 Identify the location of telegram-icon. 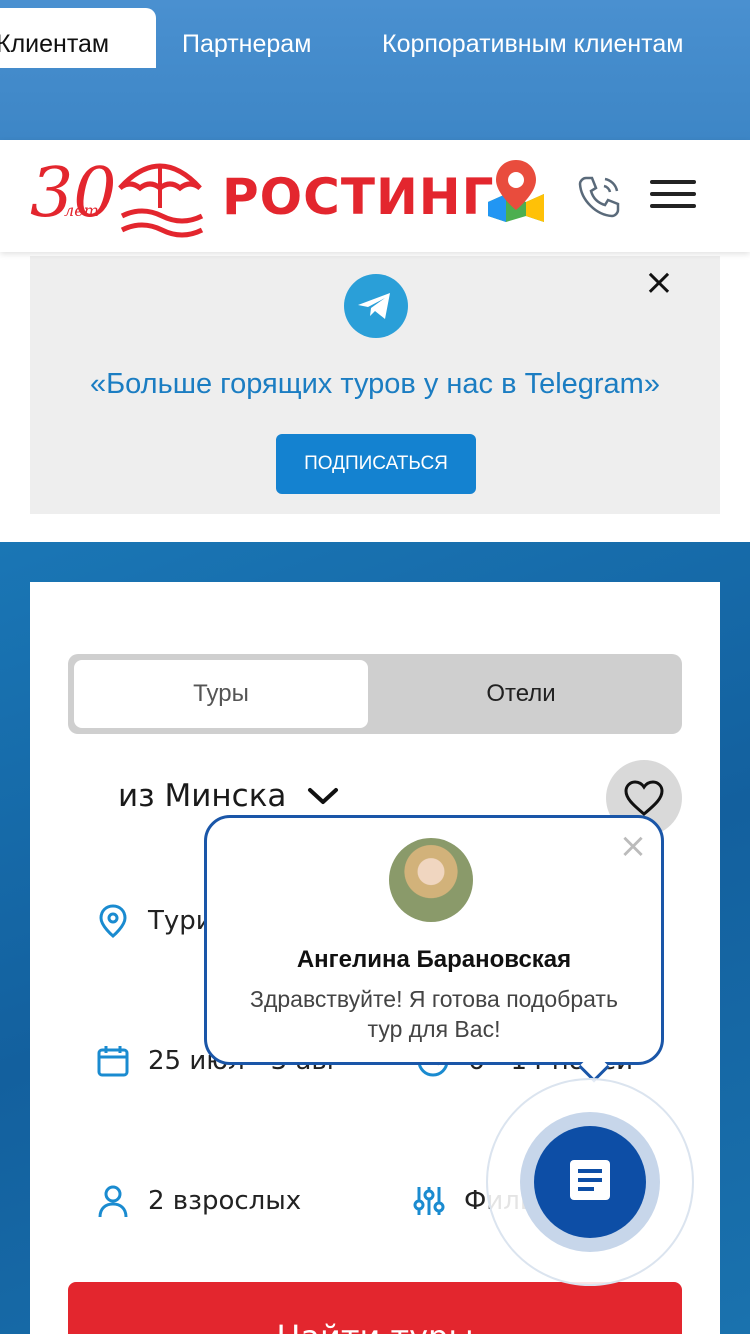
(376, 306).